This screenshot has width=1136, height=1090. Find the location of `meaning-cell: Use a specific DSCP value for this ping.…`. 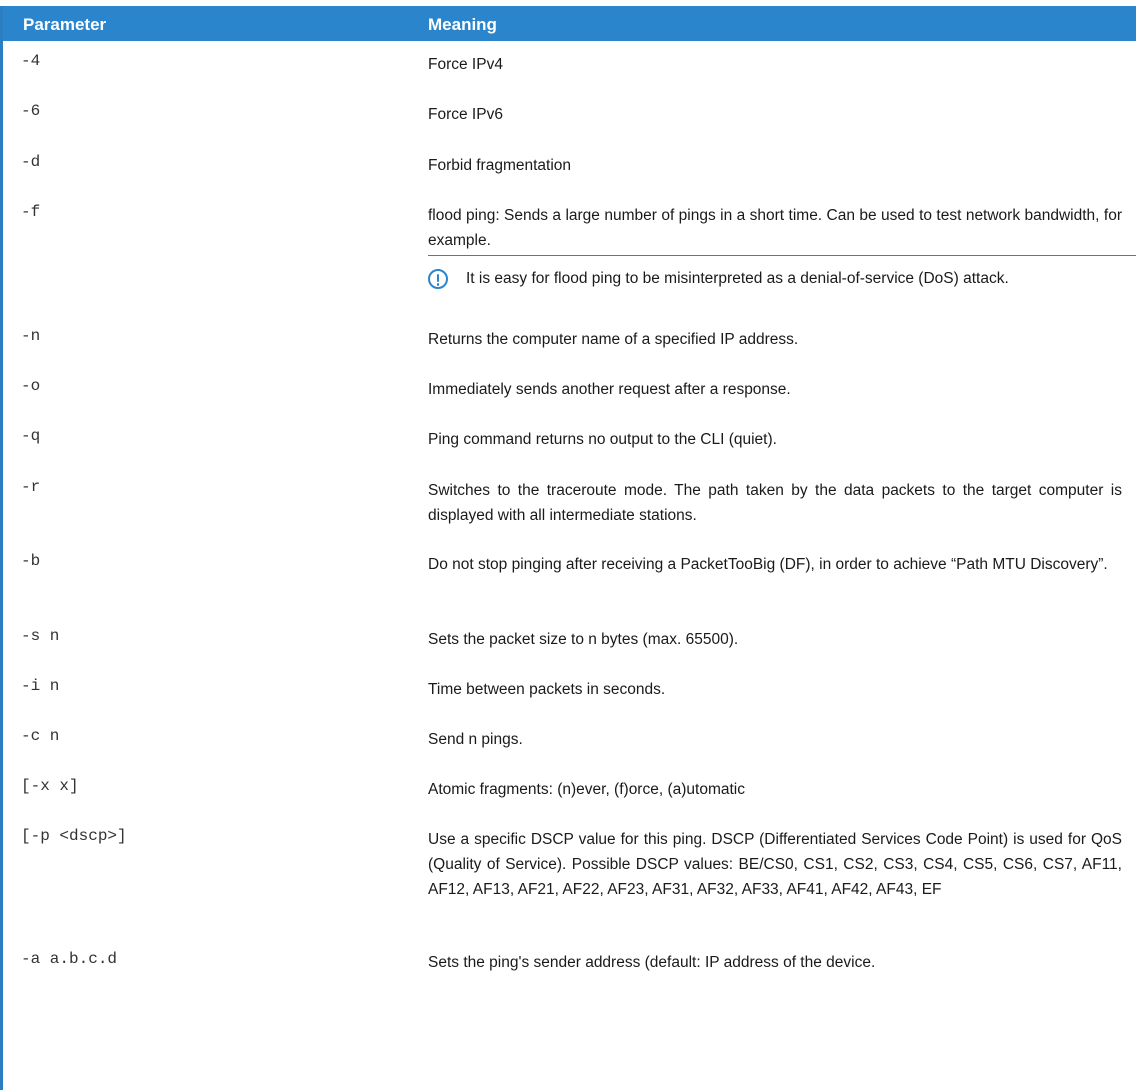

meaning-cell: Use a specific DSCP value for this ping.… is located at coordinates (775, 864).